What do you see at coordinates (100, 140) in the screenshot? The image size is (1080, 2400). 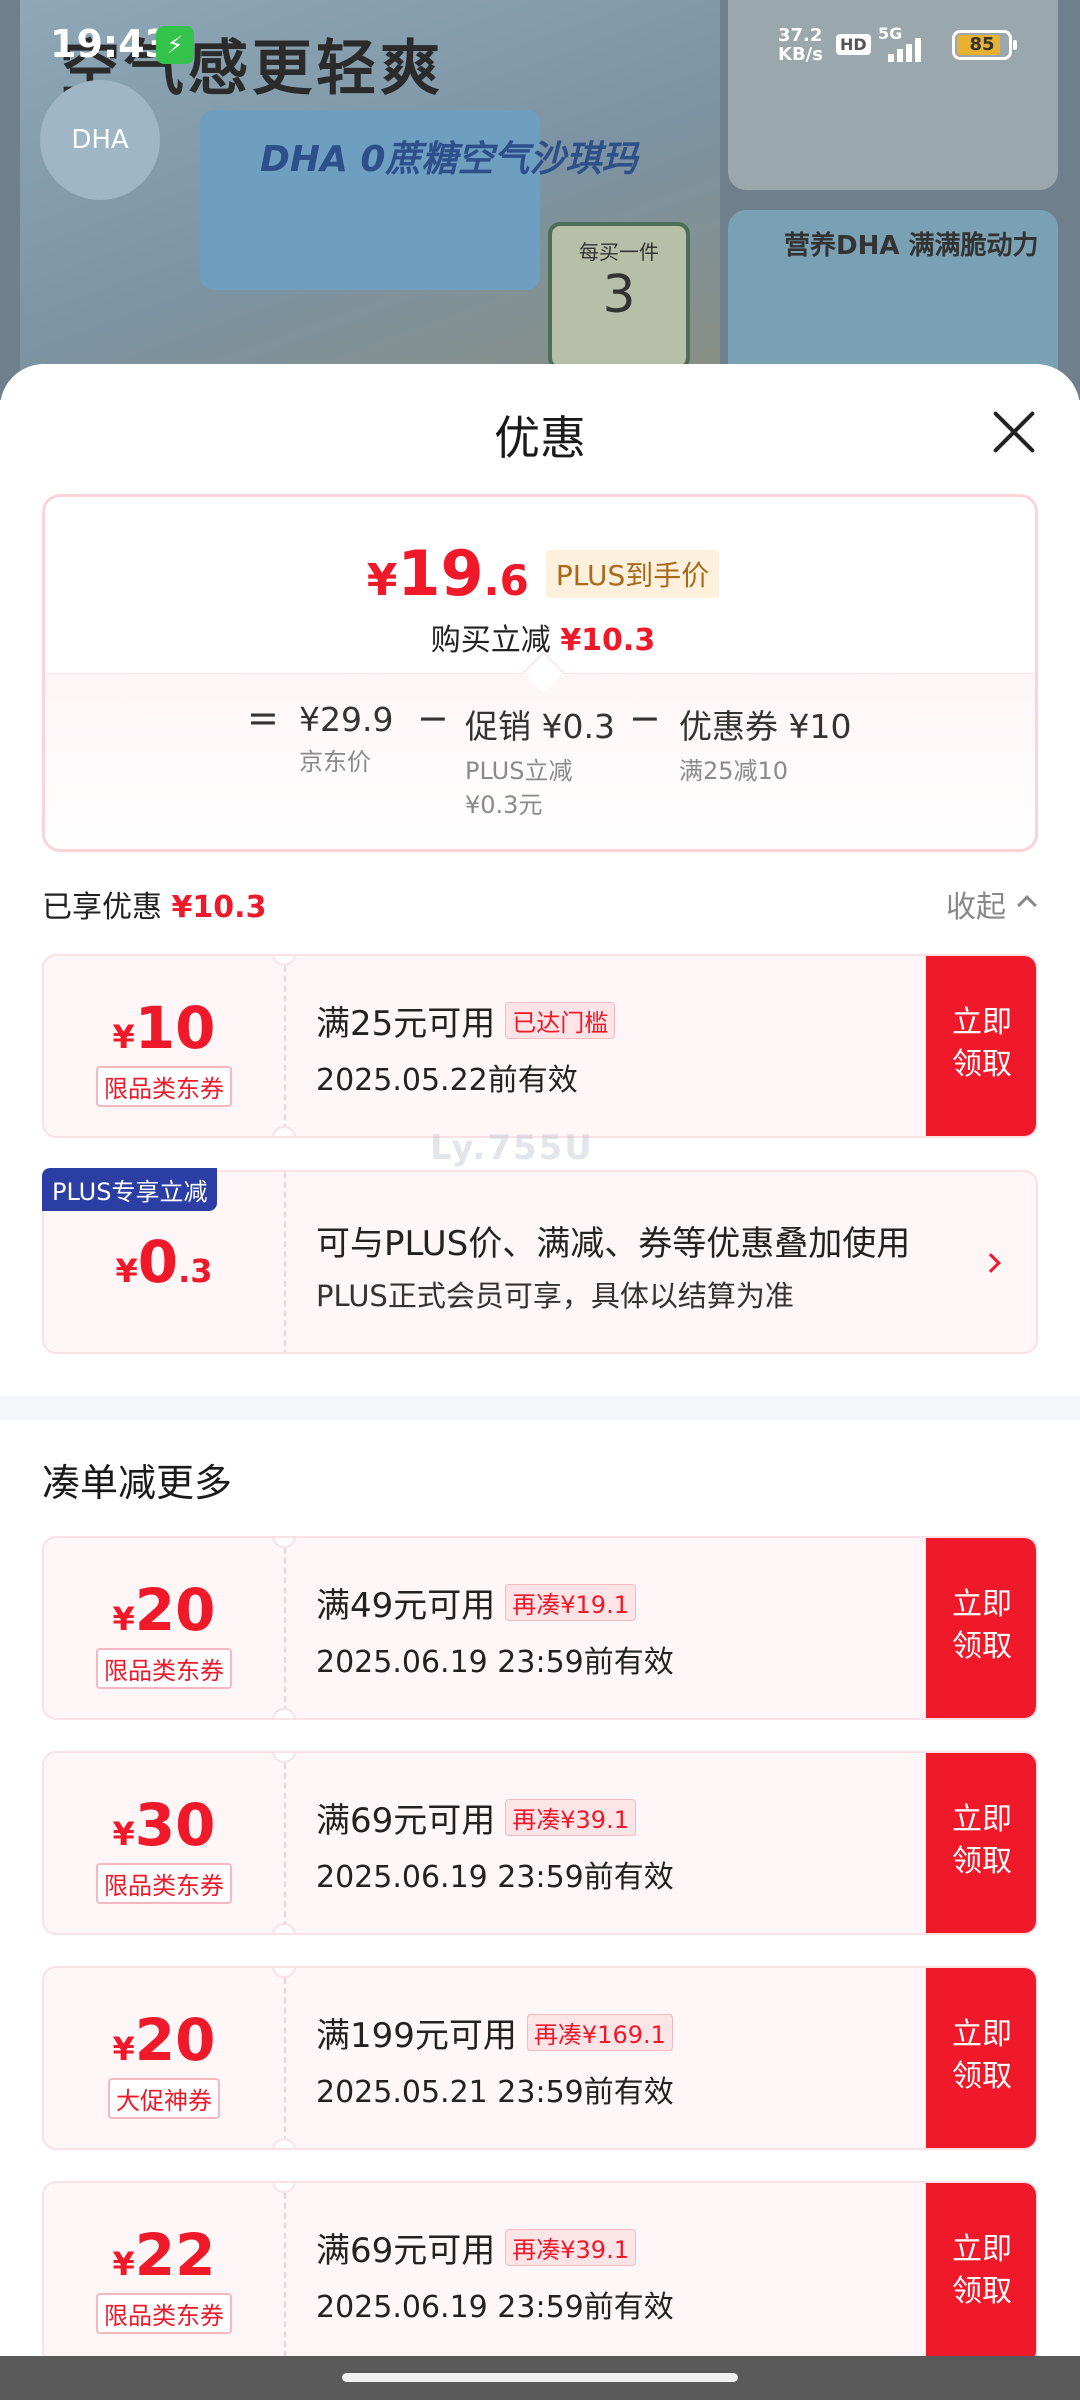 I see `dha-badge: DHA` at bounding box center [100, 140].